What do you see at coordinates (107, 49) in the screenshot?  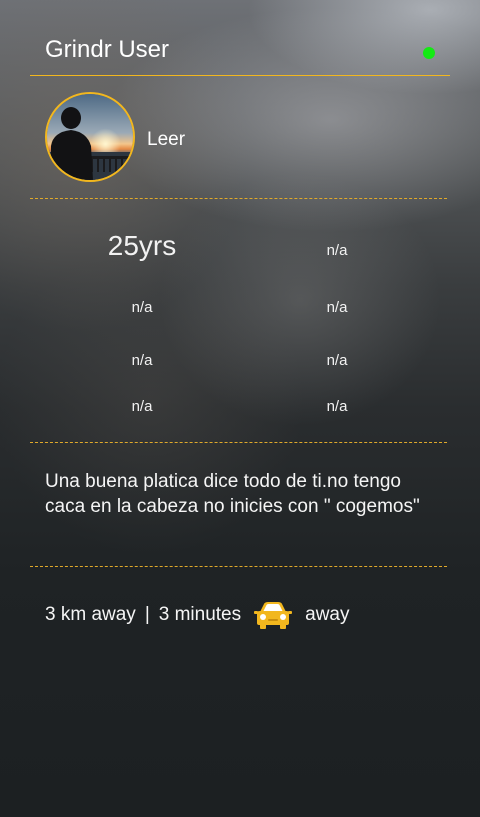 I see `profile-name: Grindr User` at bounding box center [107, 49].